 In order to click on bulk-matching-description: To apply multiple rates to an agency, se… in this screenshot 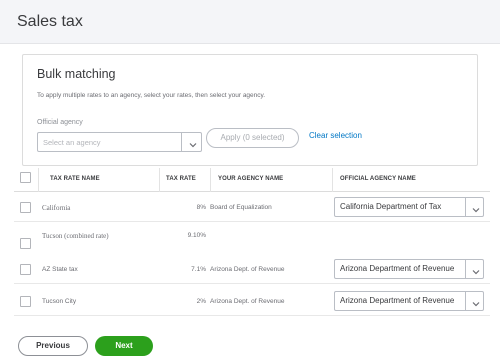, I will do `click(151, 95)`.